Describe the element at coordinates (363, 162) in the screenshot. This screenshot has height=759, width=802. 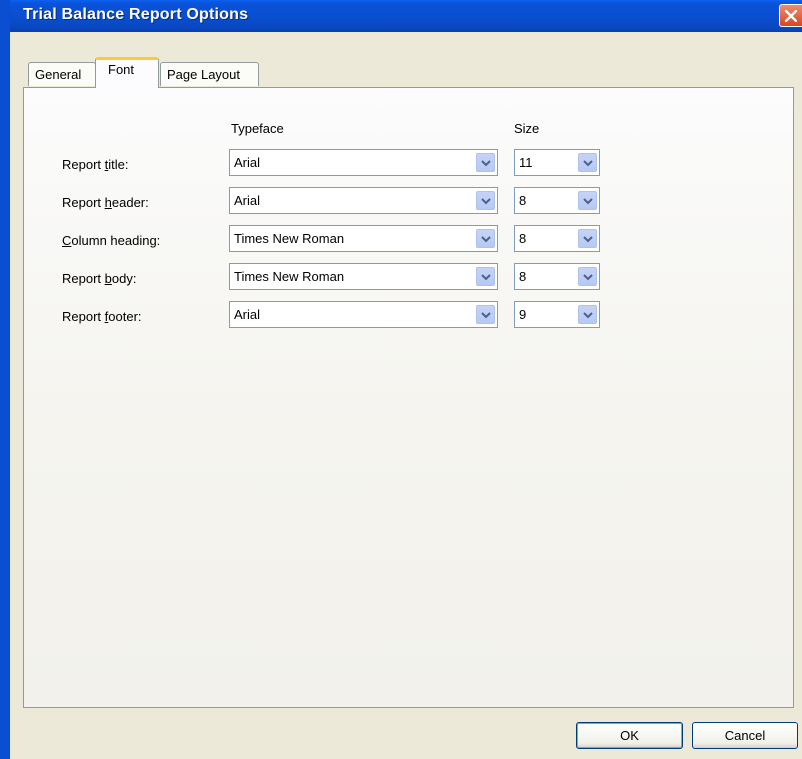
I see `report-title-typeface-select: Arial` at that location.